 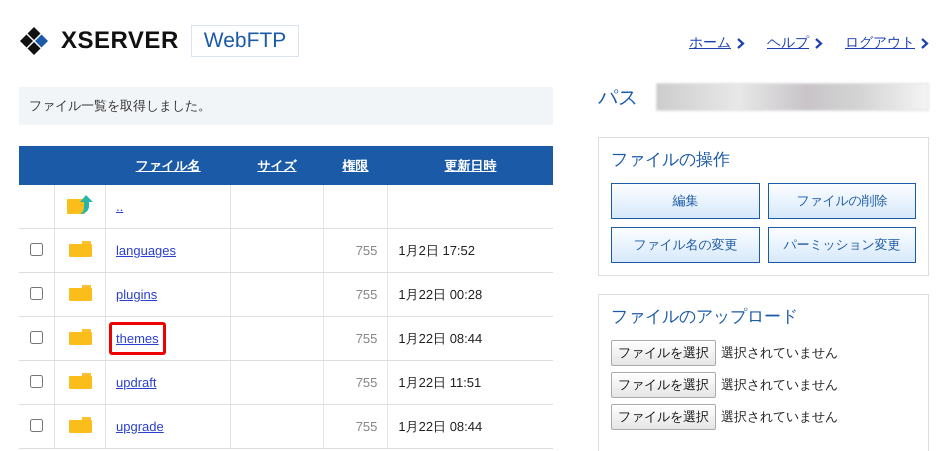 I want to click on folder-up-icon, so click(x=80, y=205).